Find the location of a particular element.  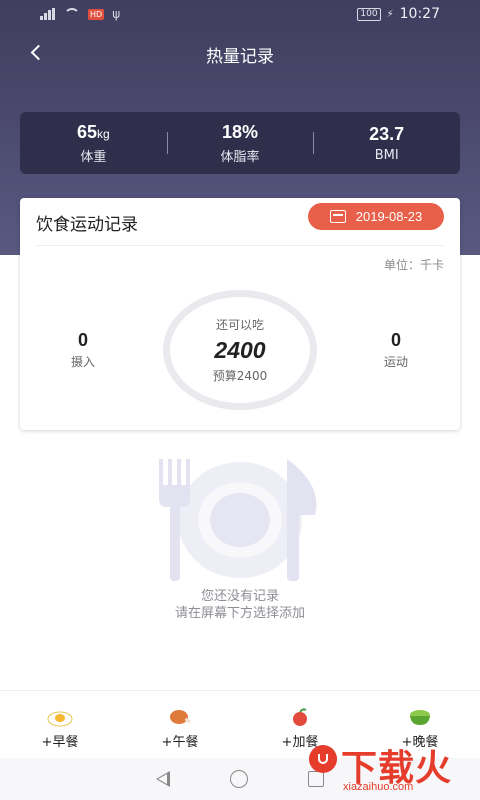

budget-label: 预算2400 is located at coordinates (240, 376).